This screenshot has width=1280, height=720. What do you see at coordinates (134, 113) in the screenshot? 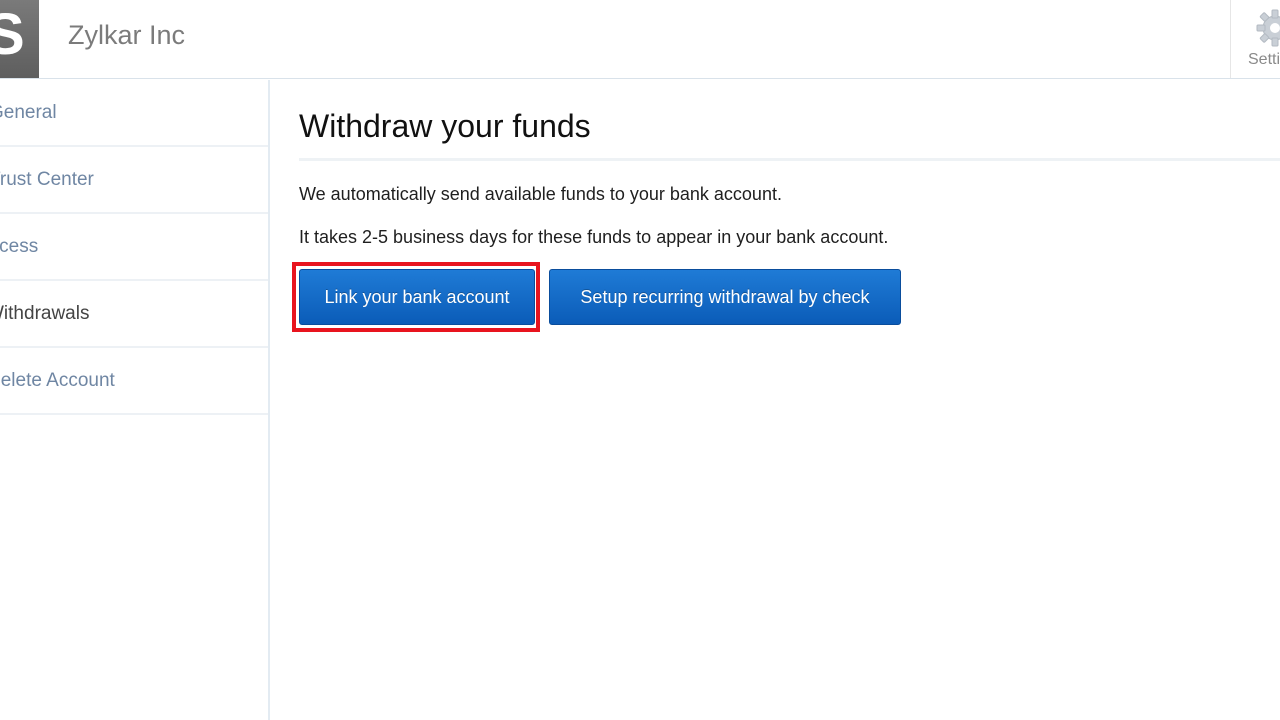
I see `sidebar-item-general: General` at bounding box center [134, 113].